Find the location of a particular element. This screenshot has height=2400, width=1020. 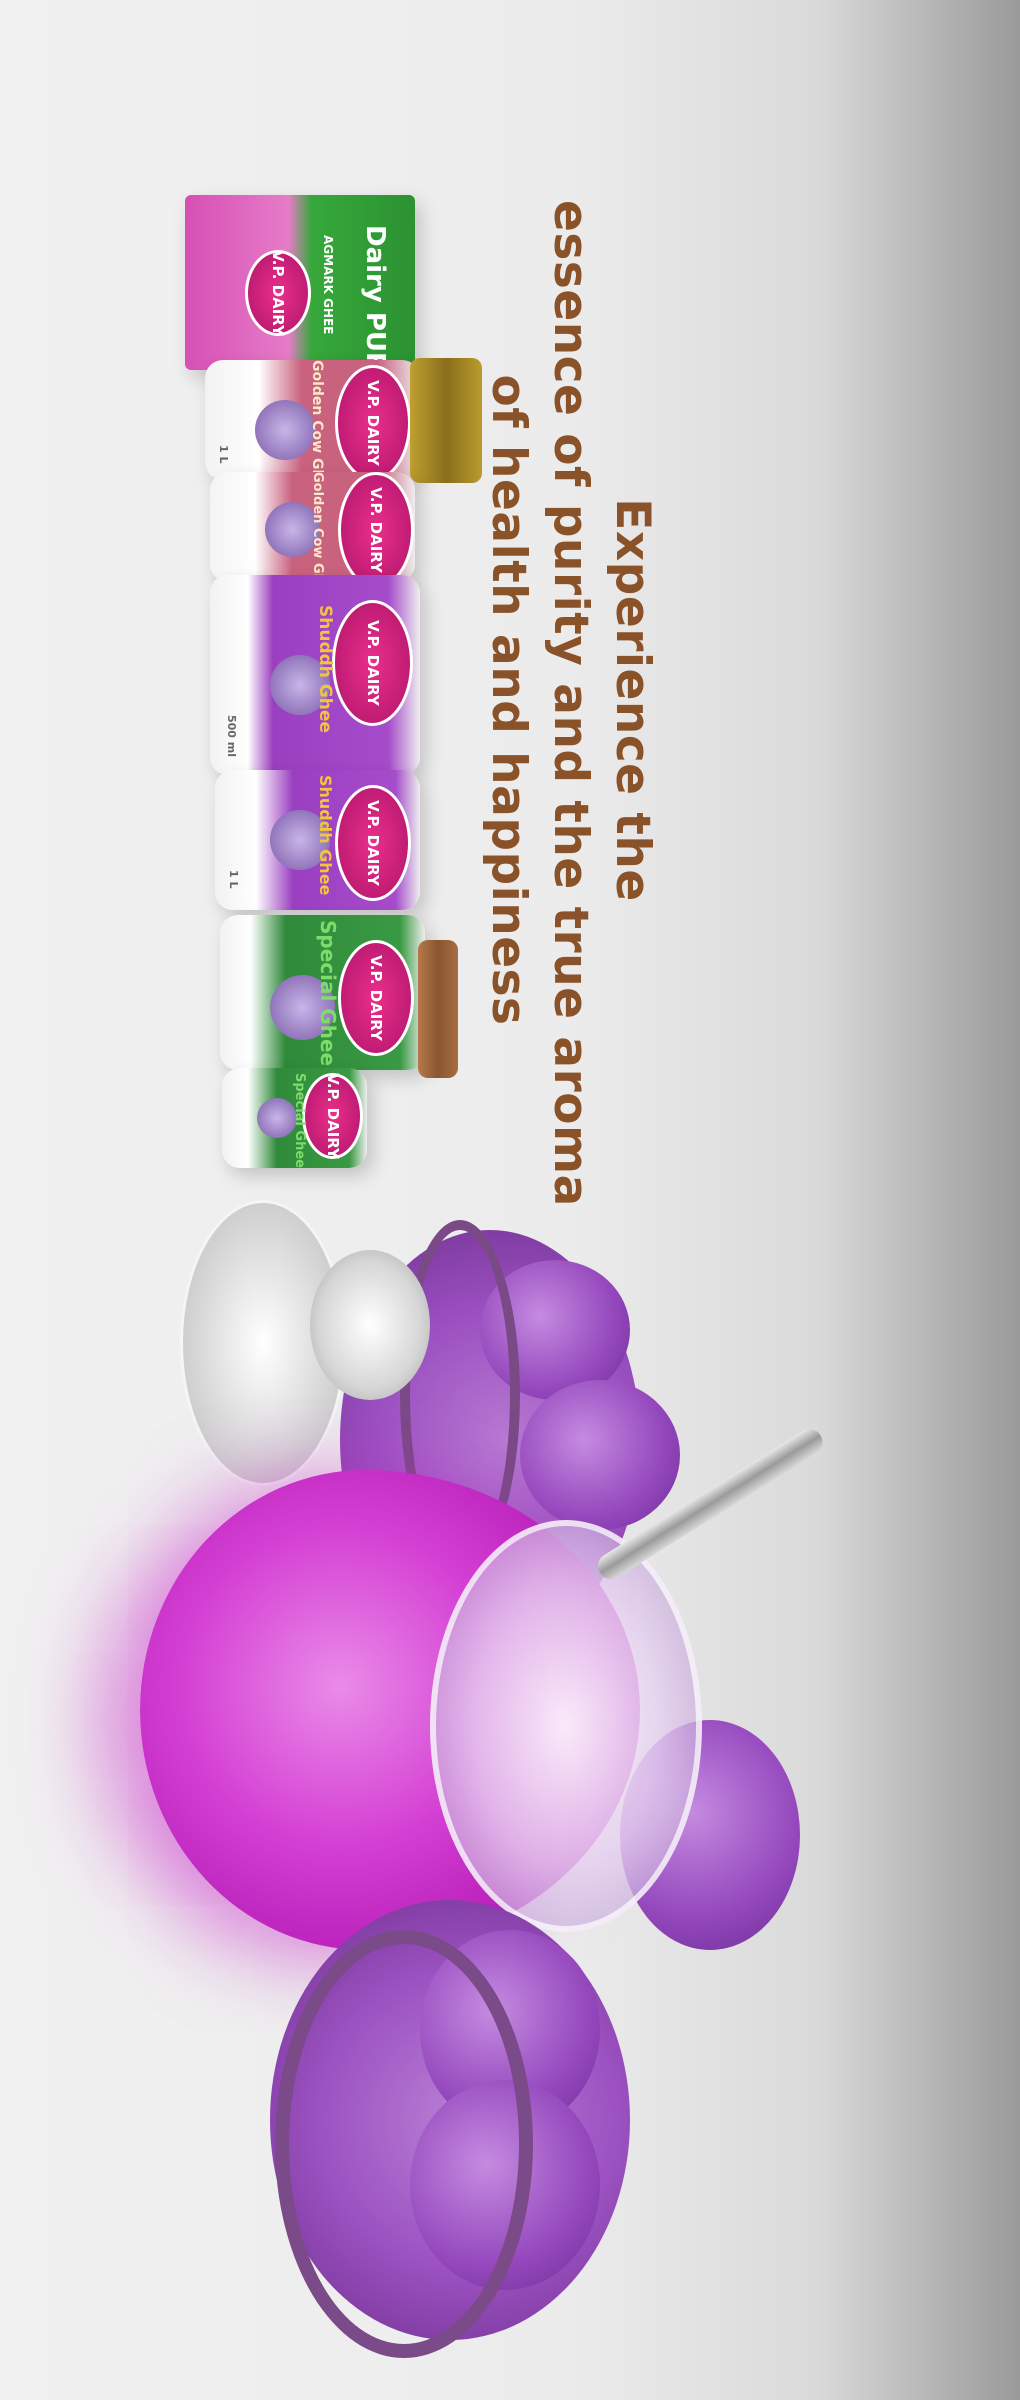

product-jar-golden-cow-1l: V.P. DAIRY Golden Cow Ghee 1 L is located at coordinates (312, 420).